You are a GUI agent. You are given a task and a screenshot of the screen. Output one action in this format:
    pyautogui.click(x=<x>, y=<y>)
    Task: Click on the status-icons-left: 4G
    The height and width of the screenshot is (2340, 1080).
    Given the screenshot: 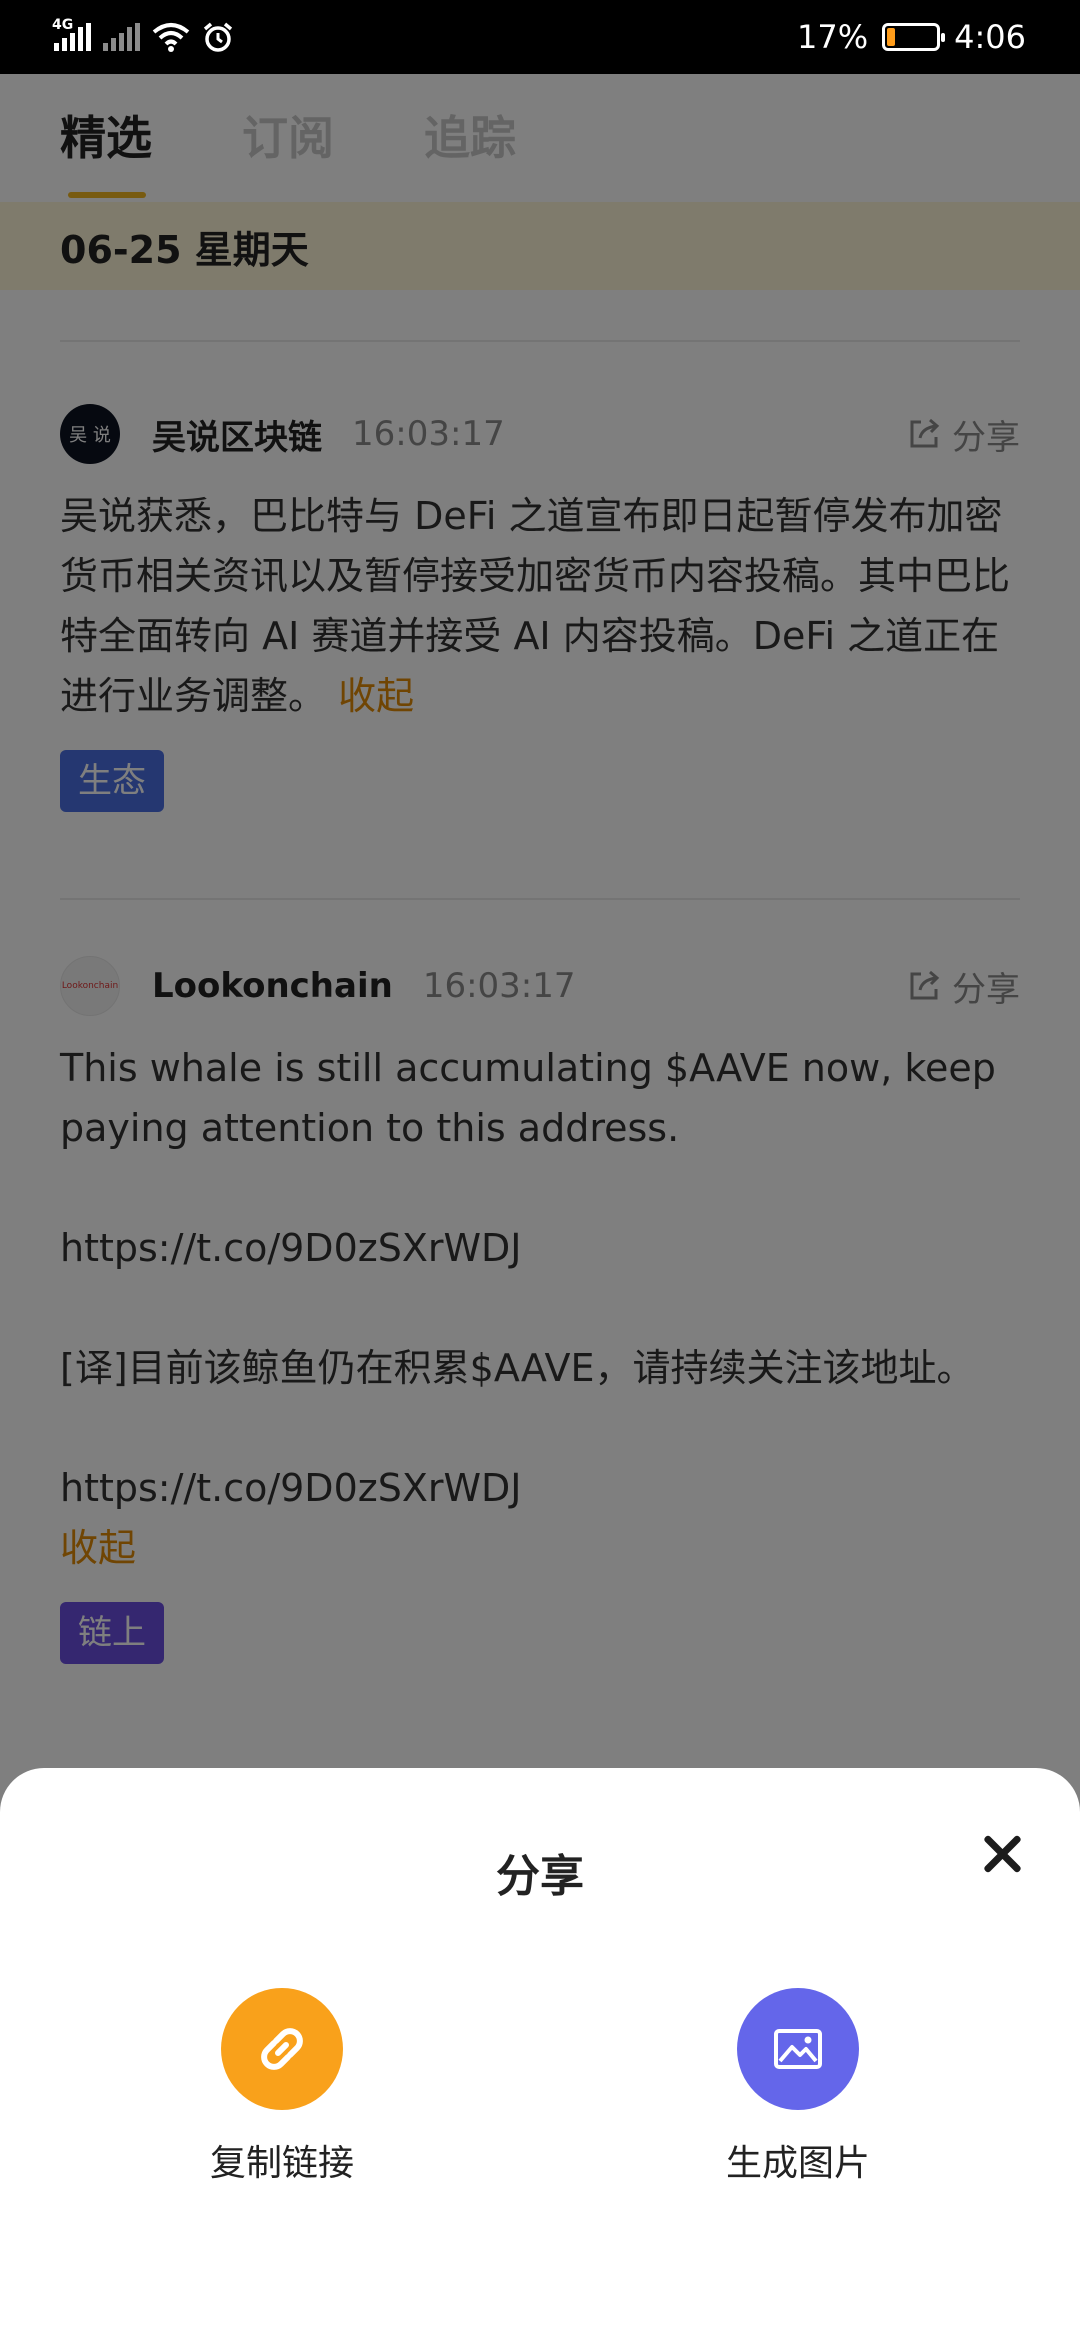 What is the action you would take?
    pyautogui.click(x=143, y=35)
    